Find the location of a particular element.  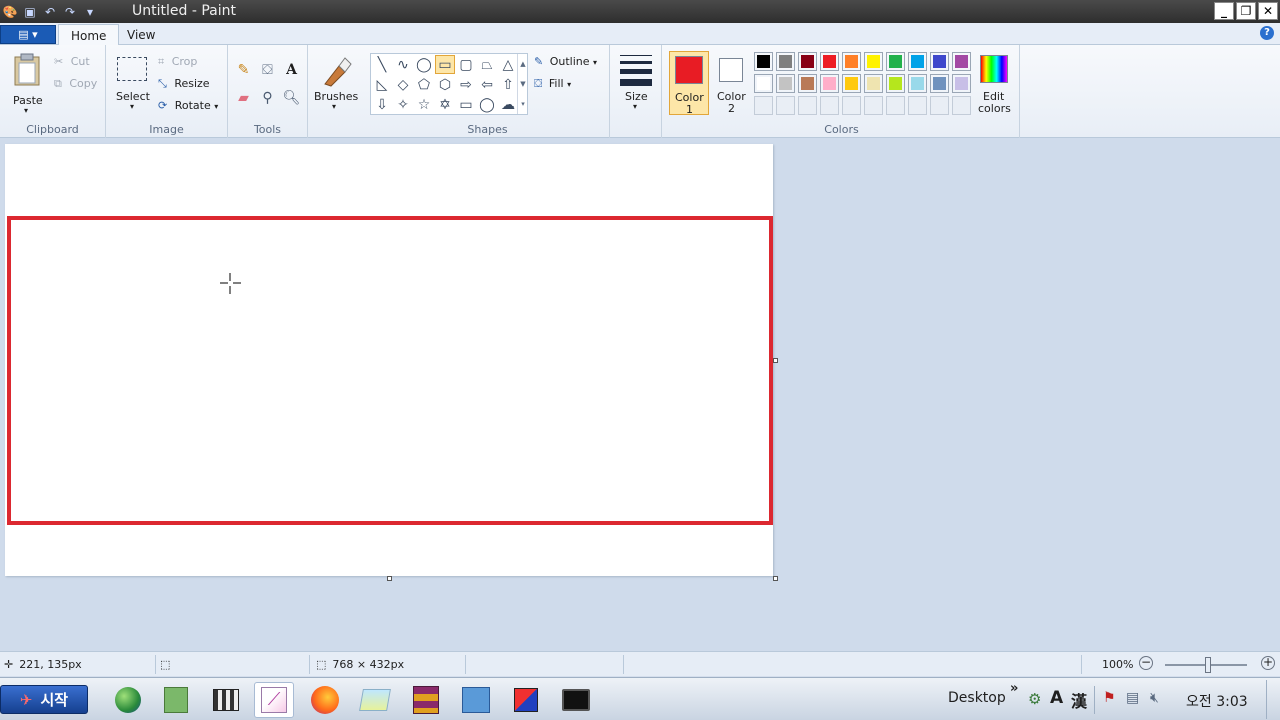

paste-dropdown-icon: ▾ is located at coordinates (26, 110).